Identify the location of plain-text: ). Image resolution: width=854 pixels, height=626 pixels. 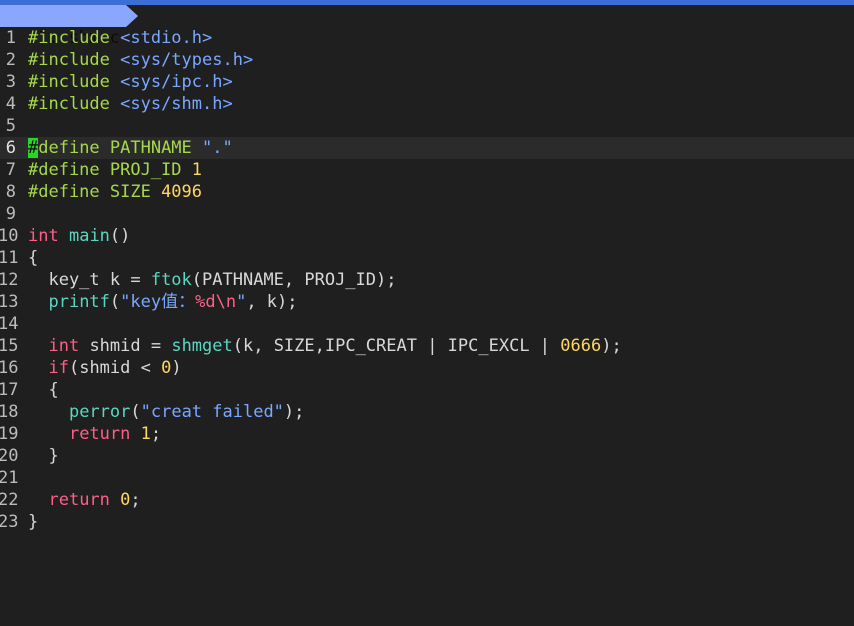
(176, 368).